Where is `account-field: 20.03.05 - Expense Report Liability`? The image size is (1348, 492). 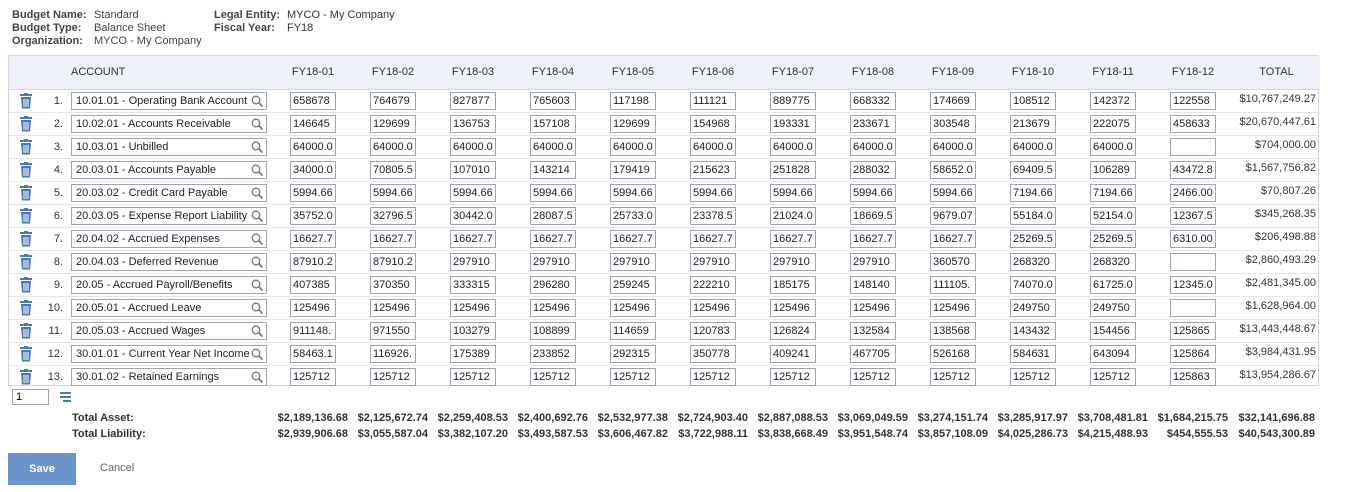 account-field: 20.03.05 - Expense Report Liability is located at coordinates (169, 215).